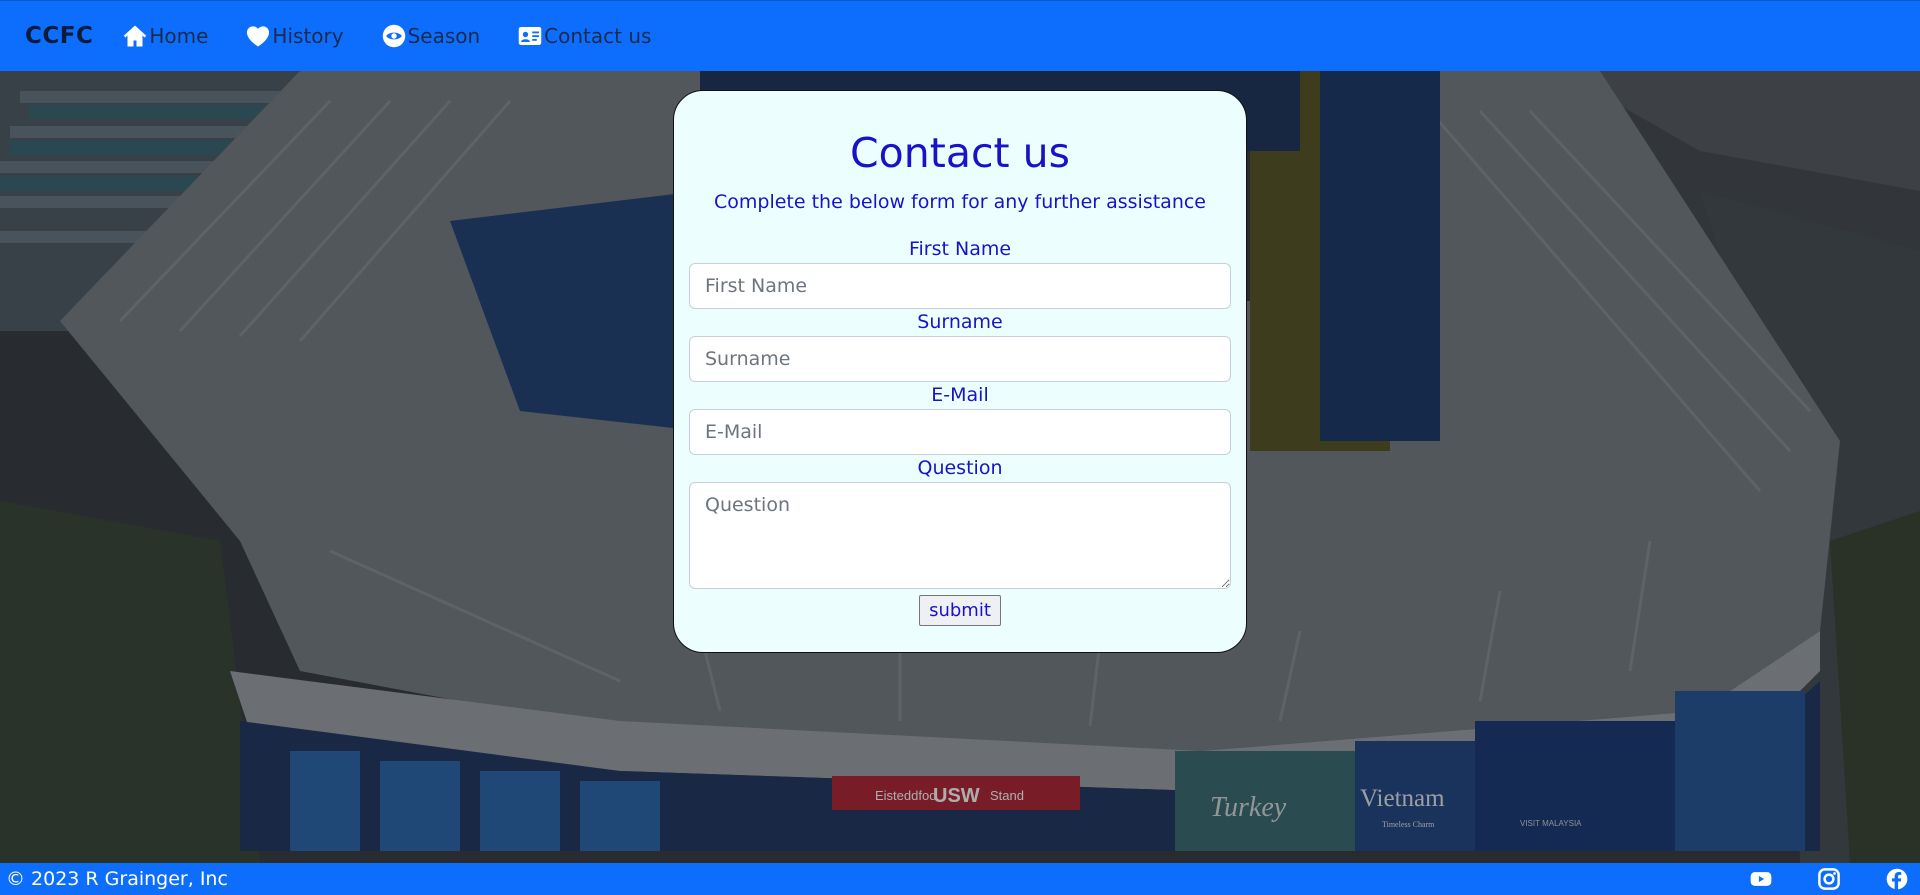 Image resolution: width=1920 pixels, height=895 pixels. Describe the element at coordinates (960, 322) in the screenshot. I see `surname-label: Surname` at that location.